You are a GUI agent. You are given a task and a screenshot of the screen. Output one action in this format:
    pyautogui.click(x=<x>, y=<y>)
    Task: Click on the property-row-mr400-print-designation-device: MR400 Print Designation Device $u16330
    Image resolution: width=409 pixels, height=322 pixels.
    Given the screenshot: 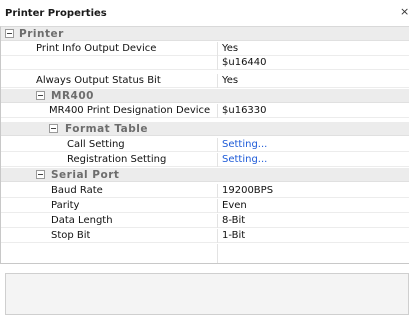 What is the action you would take?
    pyautogui.click(x=205, y=111)
    